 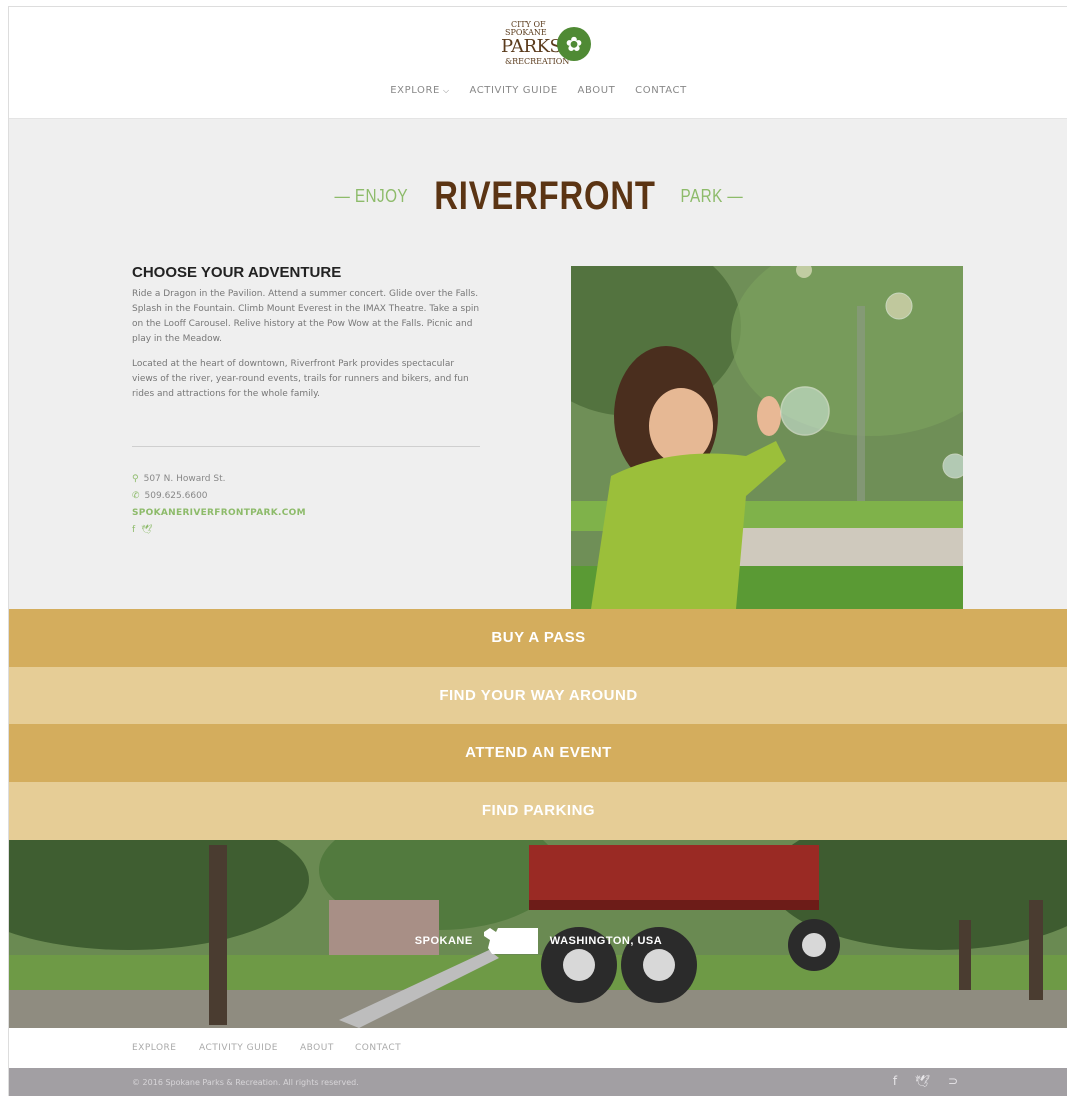 I want to click on main-nav: EXPLORE ⌵ ACTIVITY GUIDE ABOUT CONTACT, so click(x=538, y=90).